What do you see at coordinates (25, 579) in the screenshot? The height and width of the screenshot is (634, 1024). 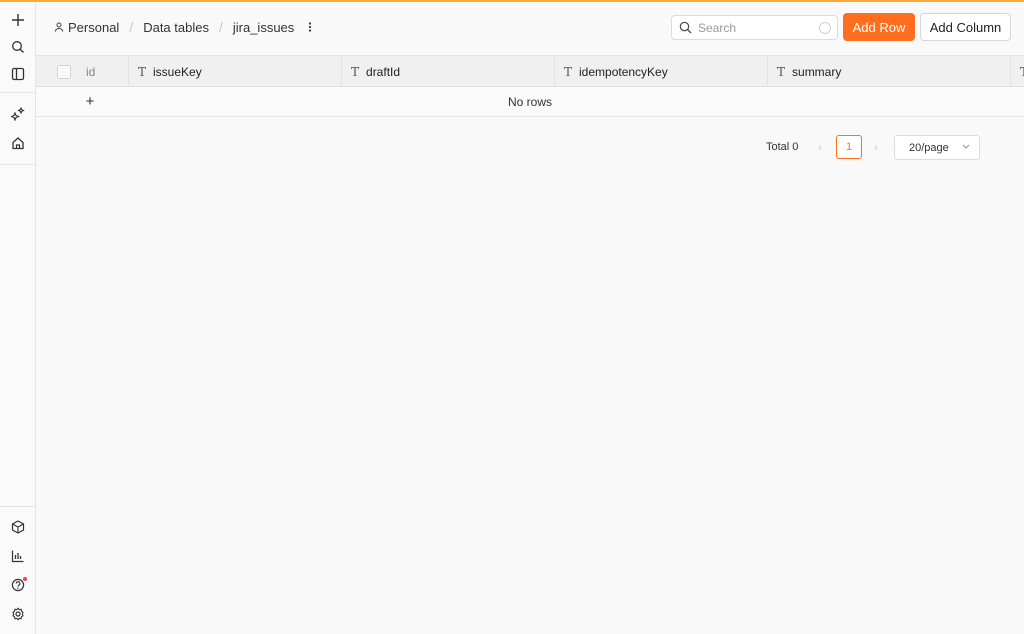 I see `notification-dot` at bounding box center [25, 579].